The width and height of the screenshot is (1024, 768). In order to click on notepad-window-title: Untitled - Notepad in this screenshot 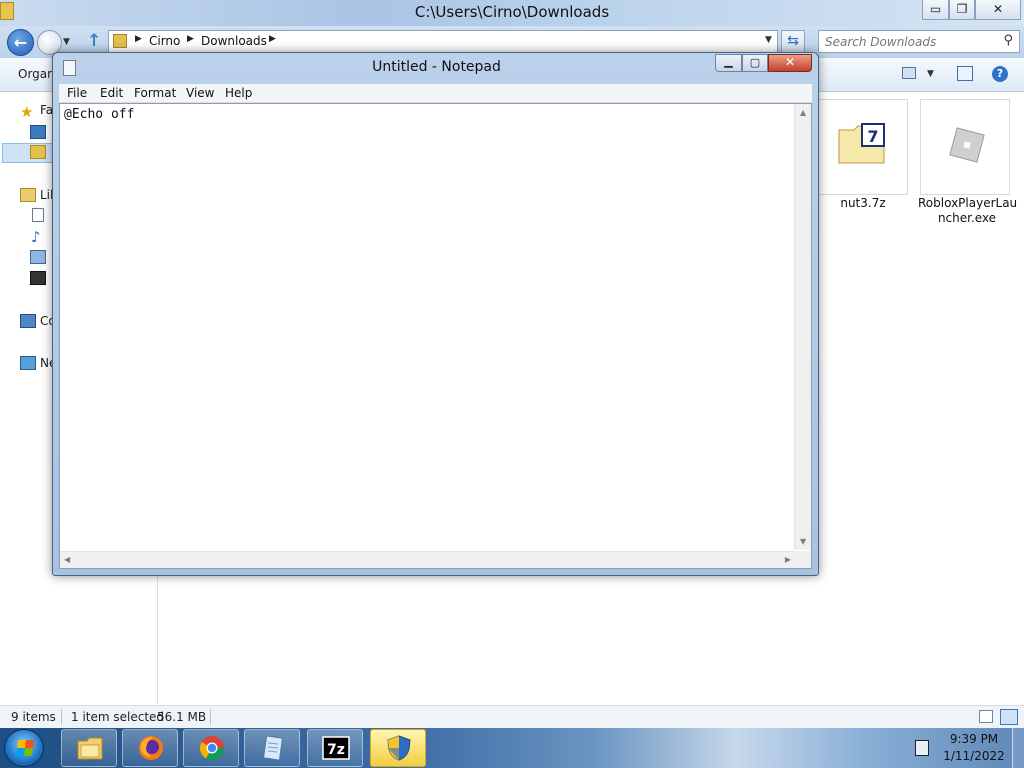, I will do `click(436, 67)`.